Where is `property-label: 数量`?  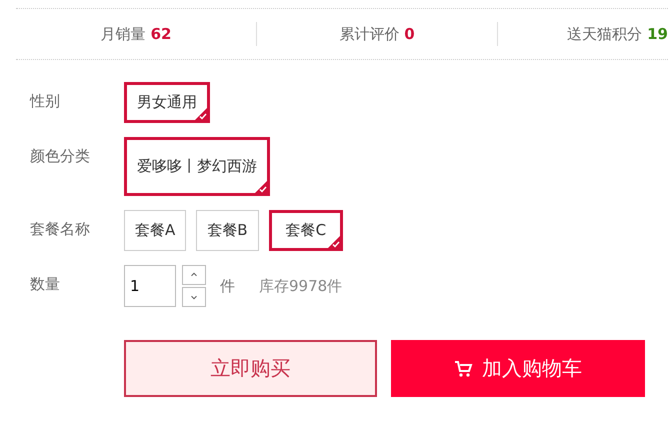
property-label: 数量 is located at coordinates (45, 284).